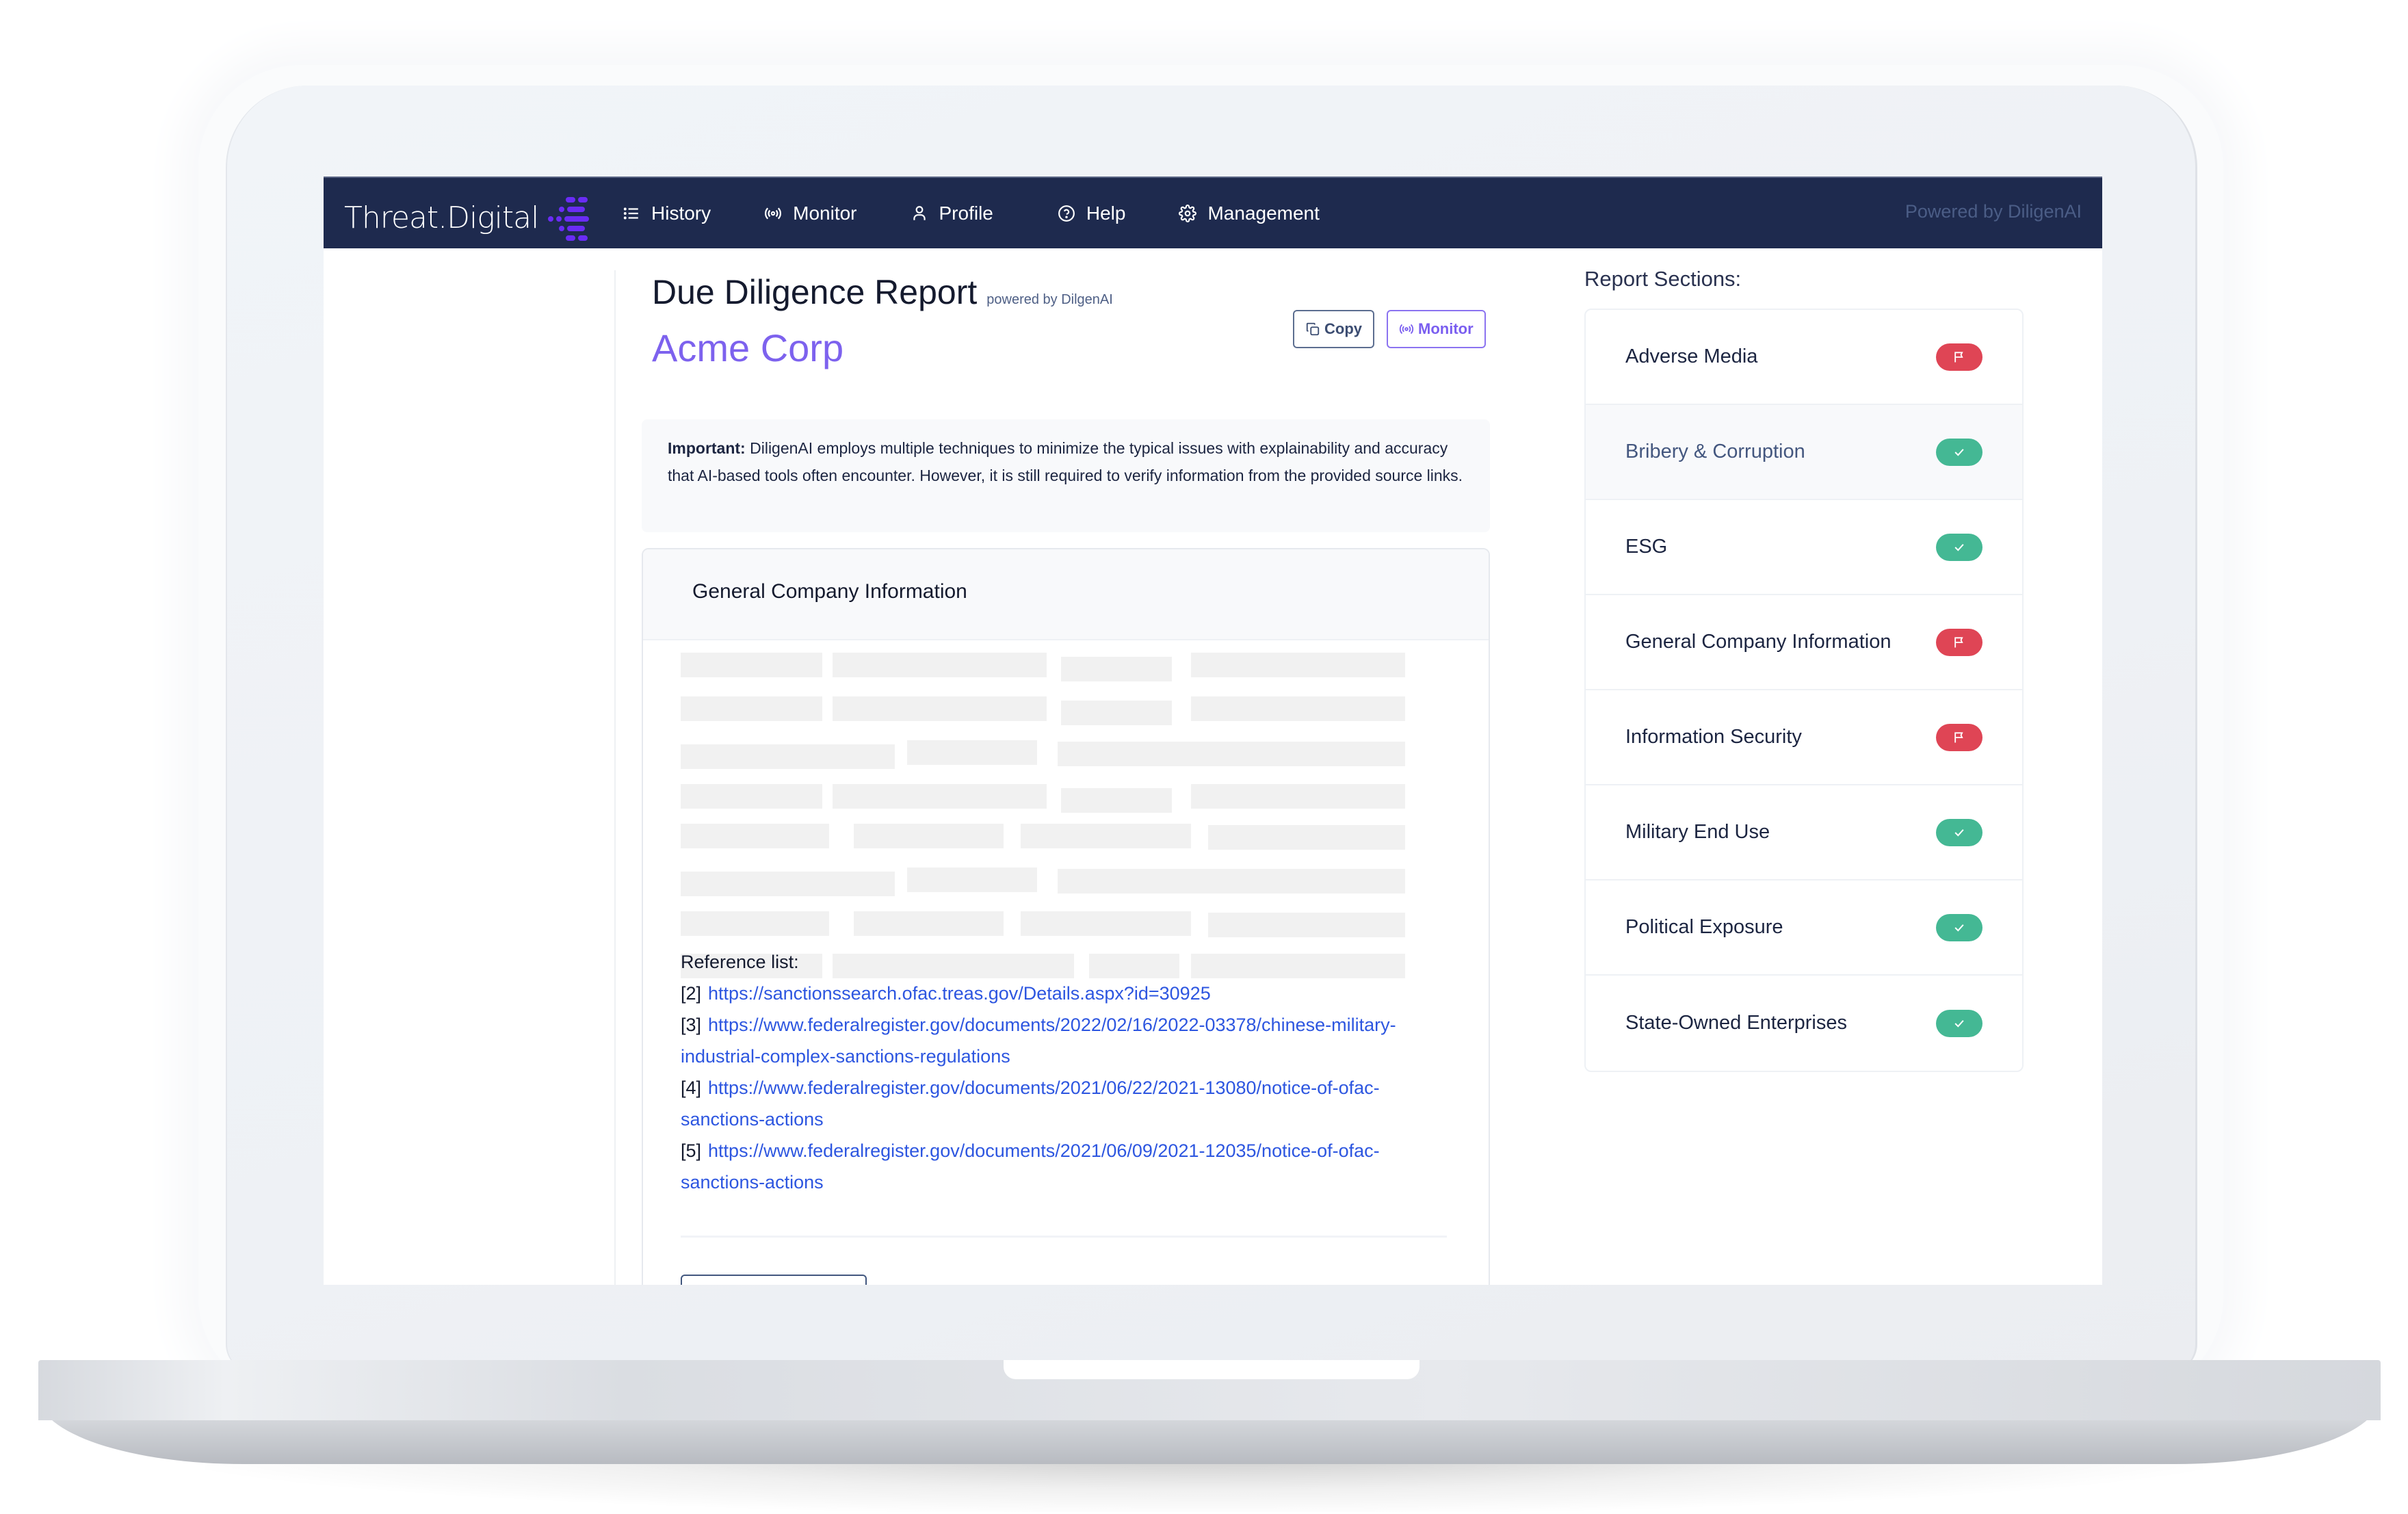  Describe the element at coordinates (1211, 1369) in the screenshot. I see `laptop-notch` at that location.